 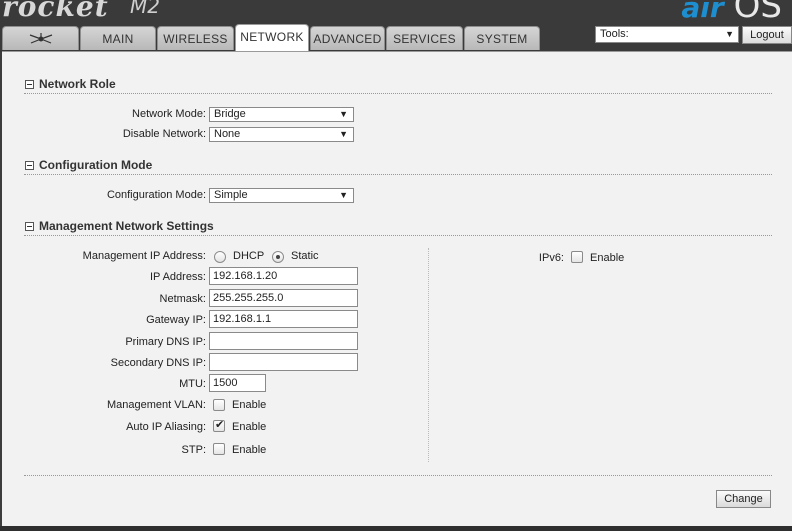 What do you see at coordinates (176, 320) in the screenshot?
I see `gateway-ip-label: Gateway IP:` at bounding box center [176, 320].